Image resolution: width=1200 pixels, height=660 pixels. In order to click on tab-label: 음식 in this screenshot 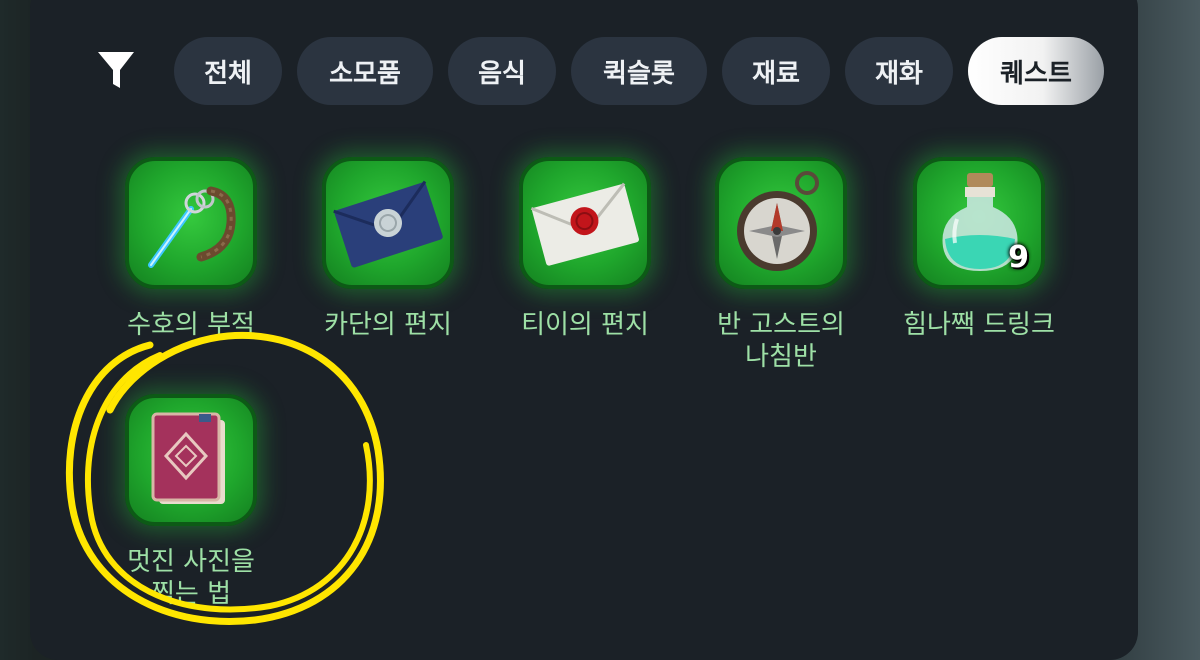, I will do `click(502, 73)`.